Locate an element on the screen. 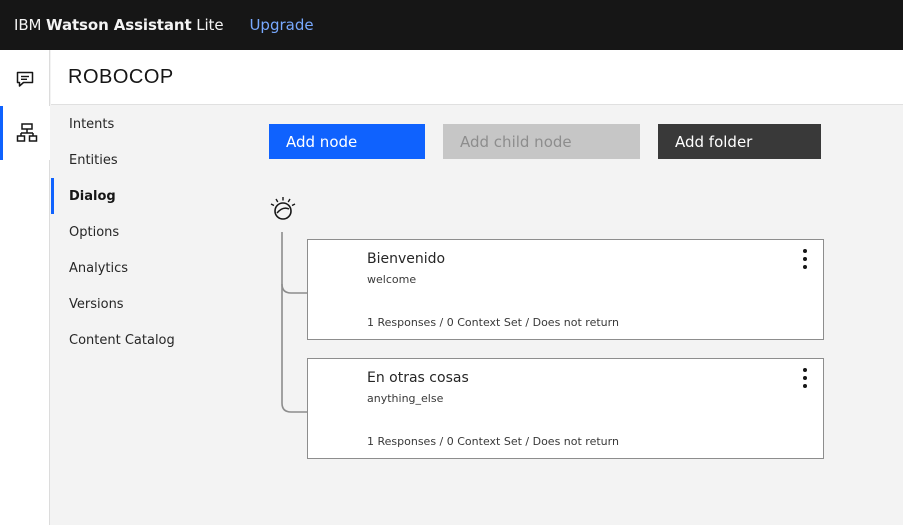 The image size is (903, 525). icon-rail is located at coordinates (25, 287).